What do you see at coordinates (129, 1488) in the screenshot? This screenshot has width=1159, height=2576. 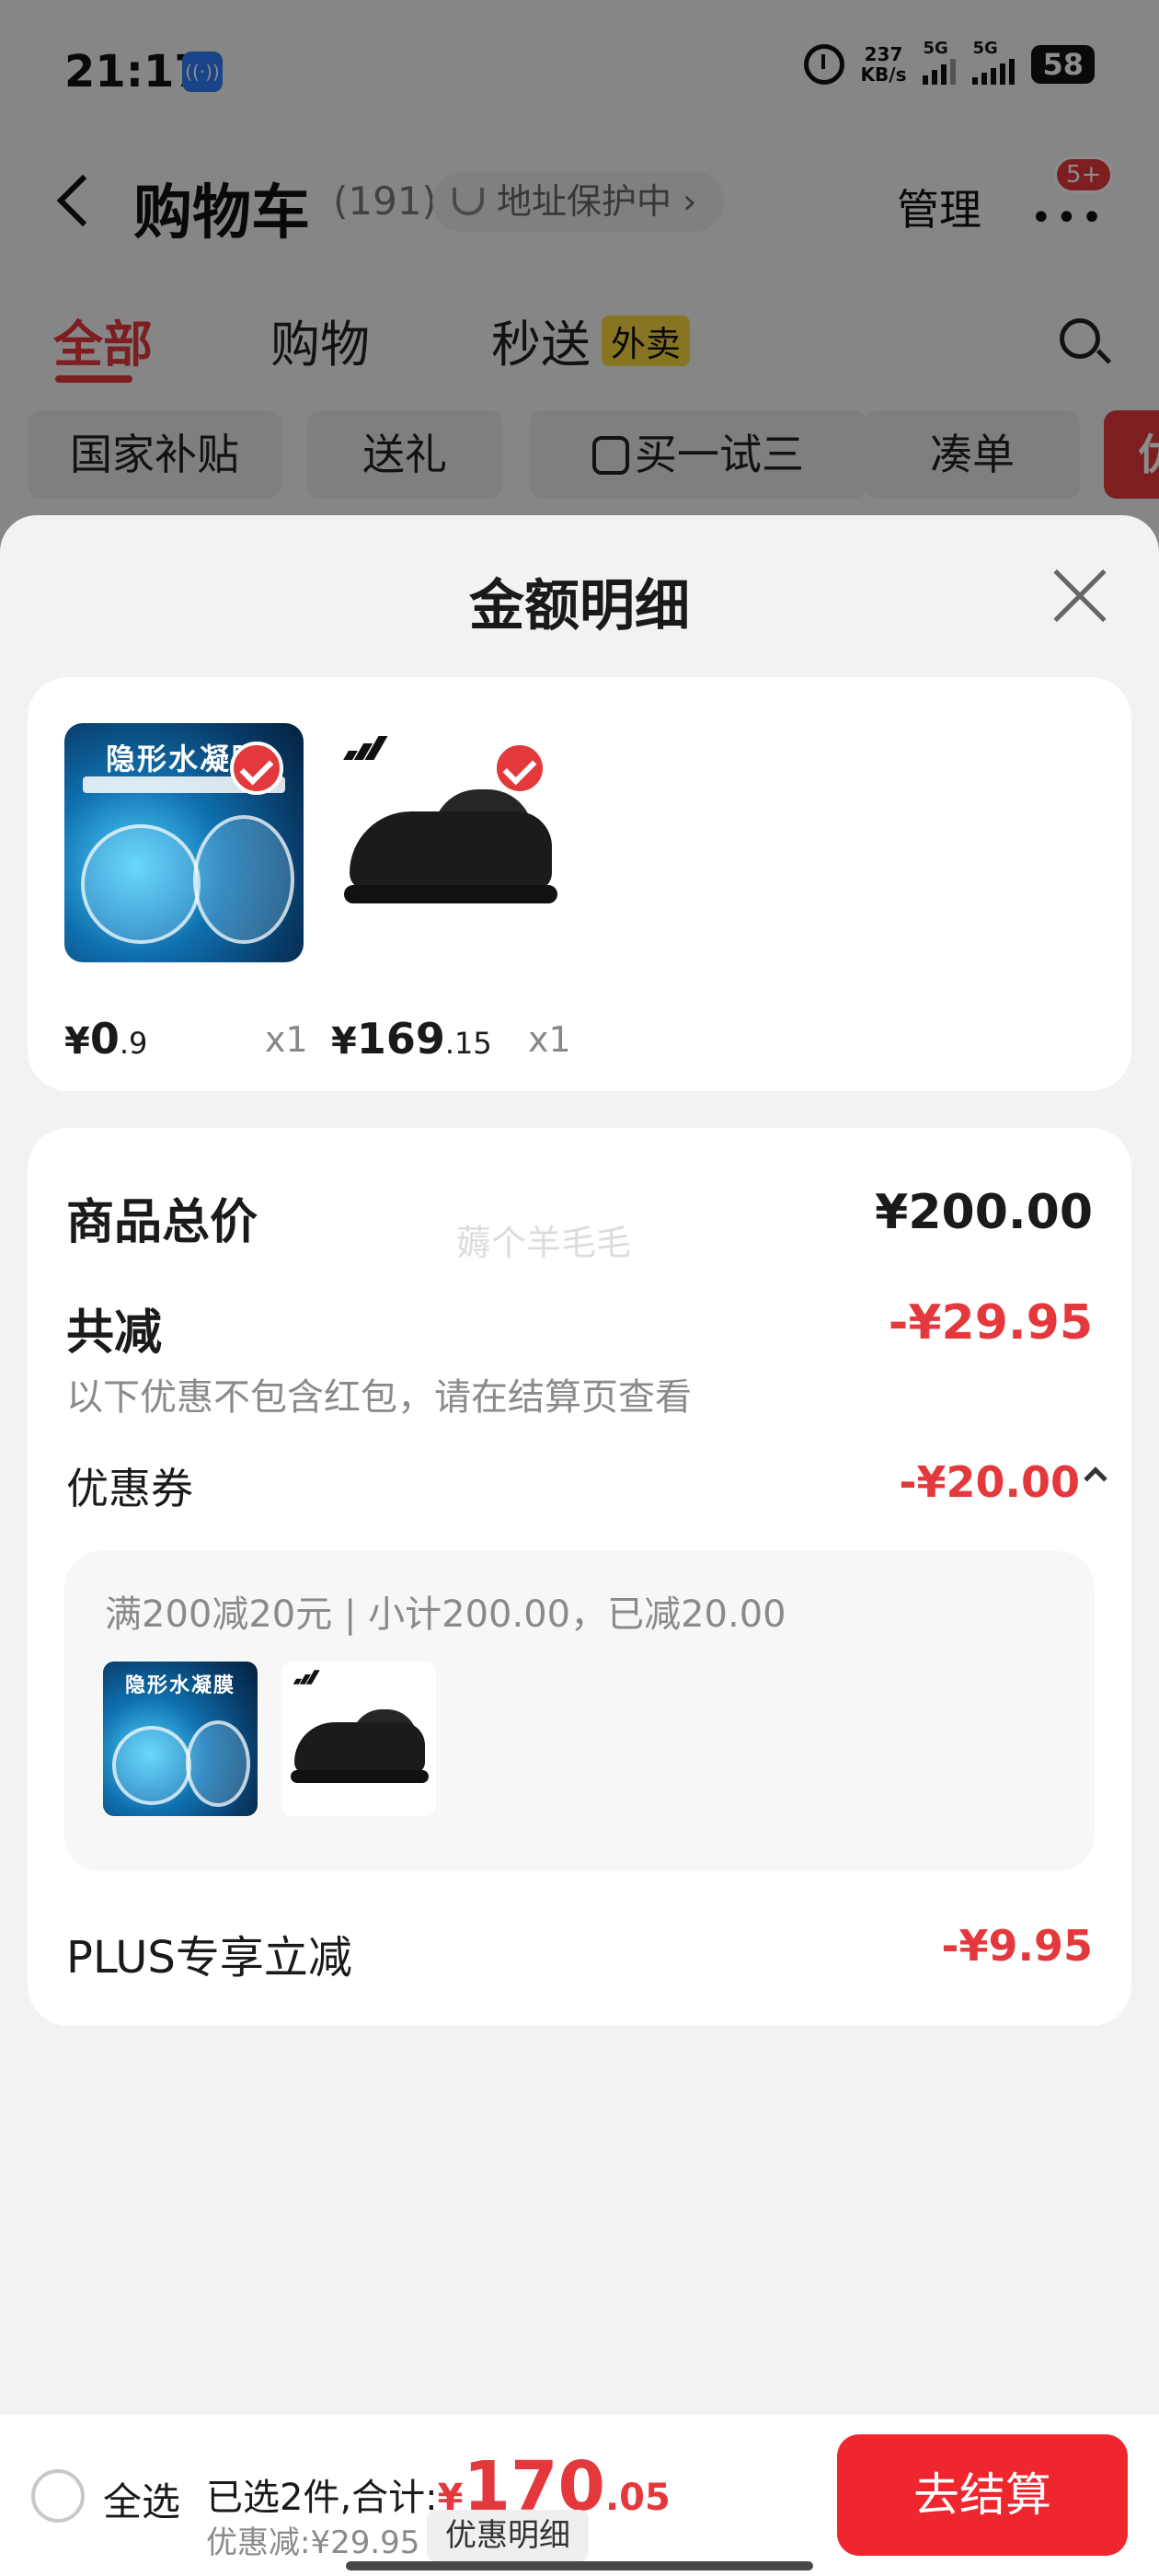 I see `coupon-label: 优惠券` at bounding box center [129, 1488].